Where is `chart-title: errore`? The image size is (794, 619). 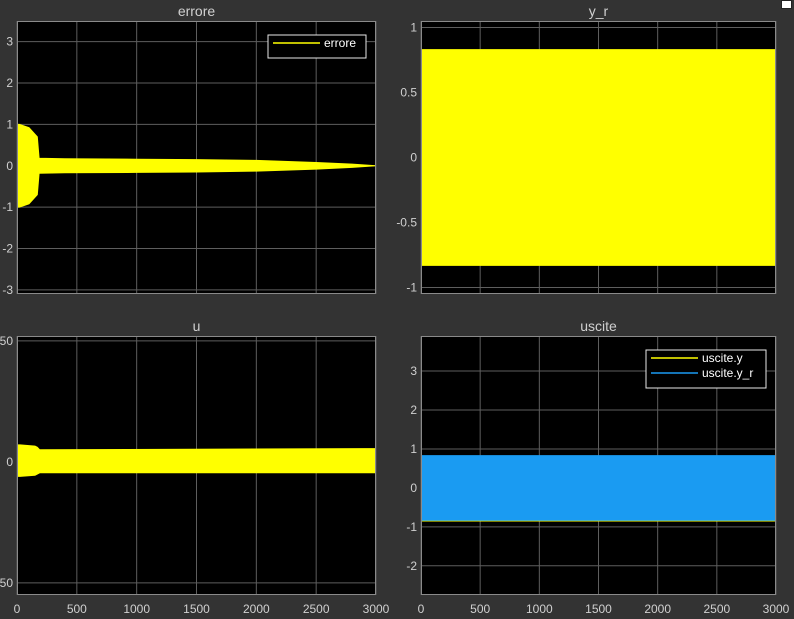 chart-title: errore is located at coordinates (197, 11).